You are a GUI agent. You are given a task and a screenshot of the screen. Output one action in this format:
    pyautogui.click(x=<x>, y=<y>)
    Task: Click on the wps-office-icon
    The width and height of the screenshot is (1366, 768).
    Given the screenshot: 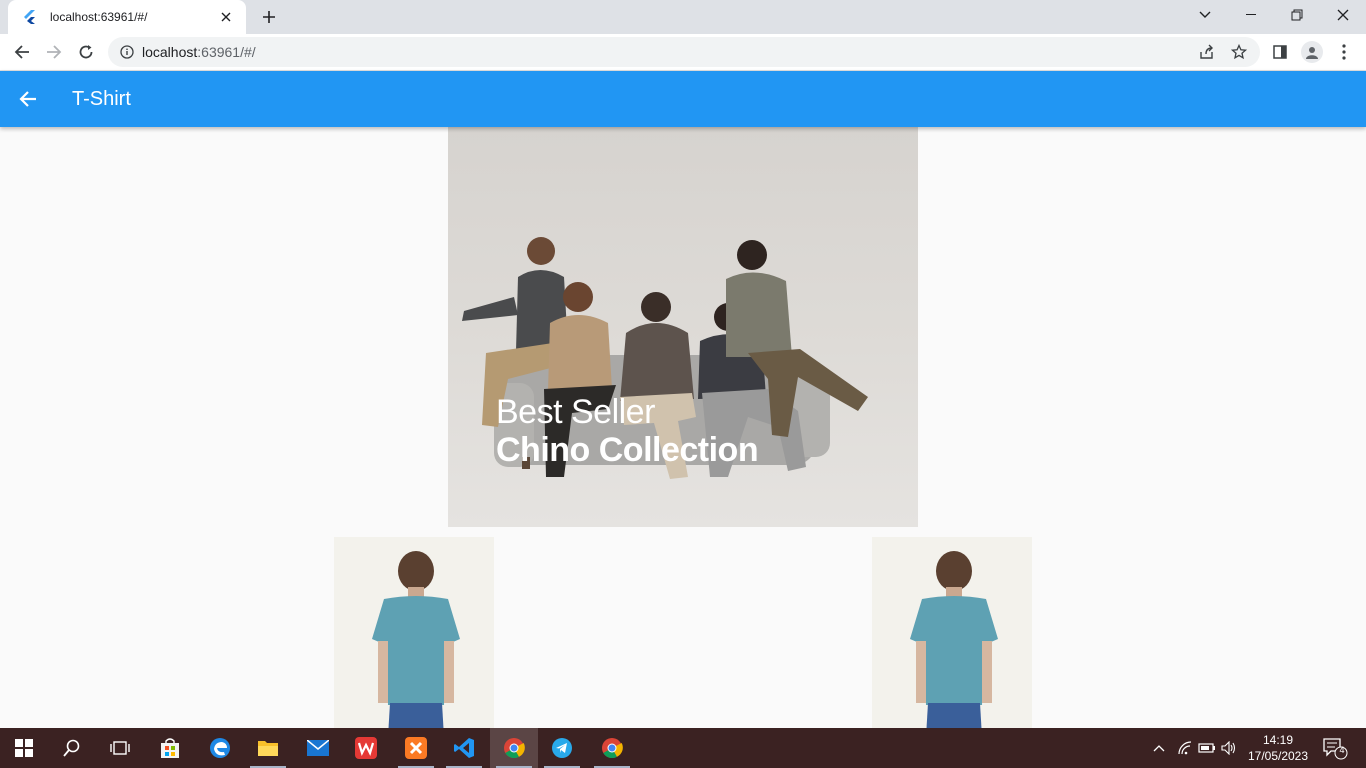 What is the action you would take?
    pyautogui.click(x=366, y=748)
    